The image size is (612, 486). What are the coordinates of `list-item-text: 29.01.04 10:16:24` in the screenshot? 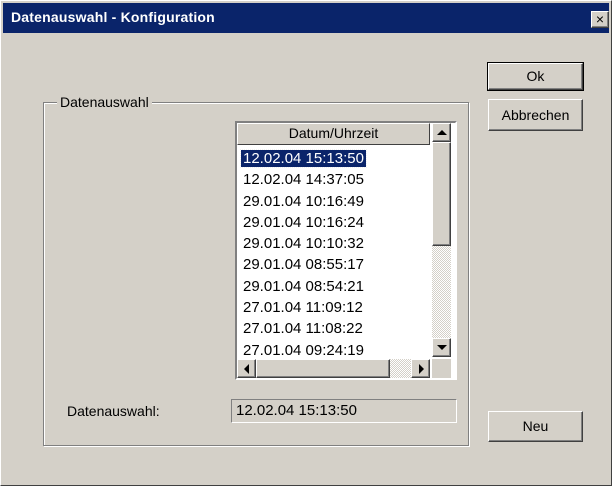 It's located at (303, 222).